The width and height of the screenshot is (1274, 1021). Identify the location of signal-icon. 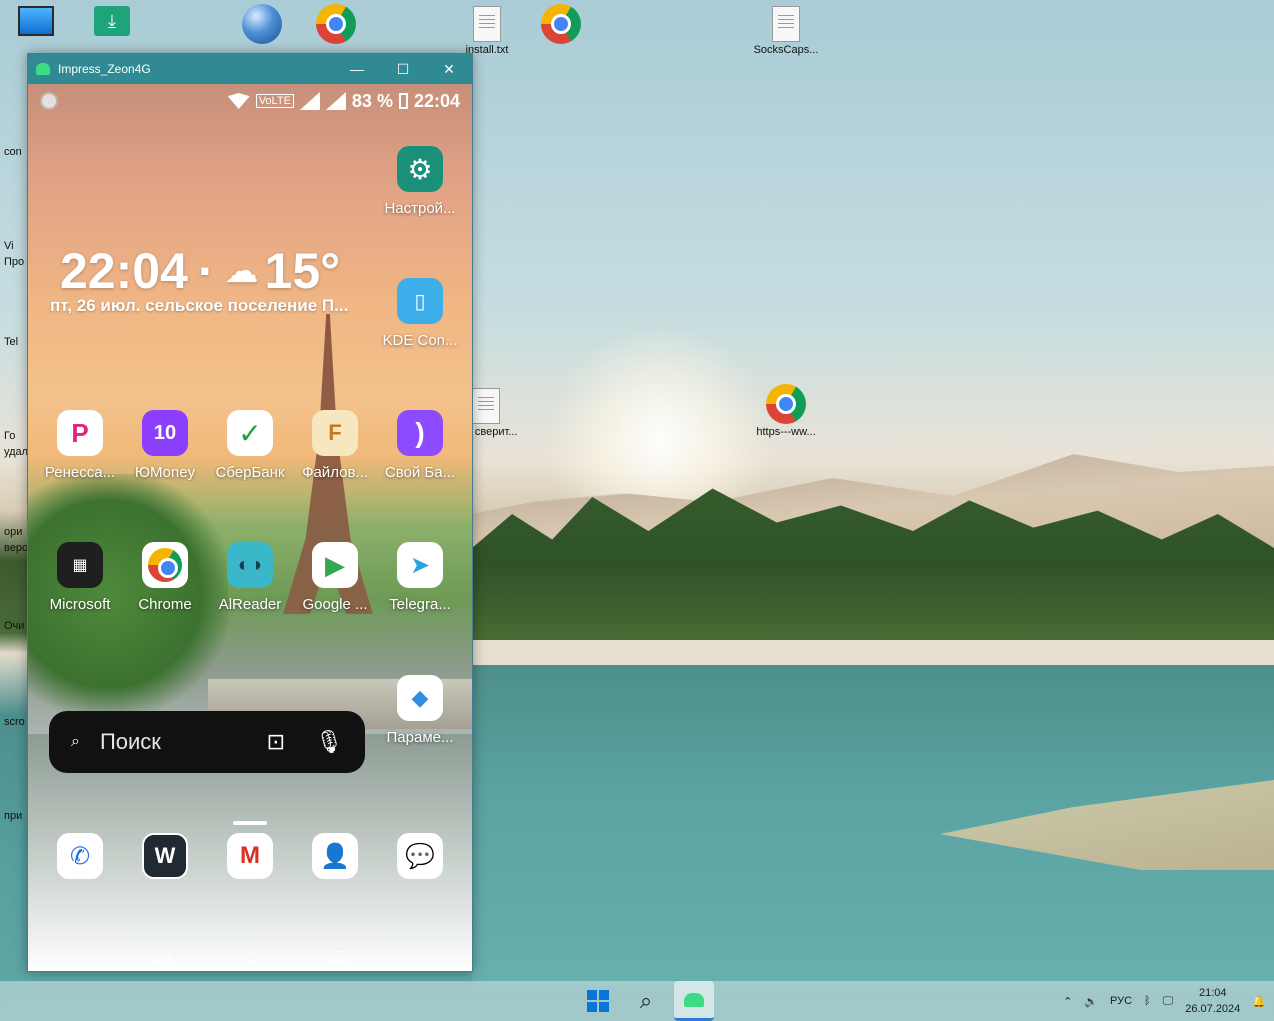
(335, 101).